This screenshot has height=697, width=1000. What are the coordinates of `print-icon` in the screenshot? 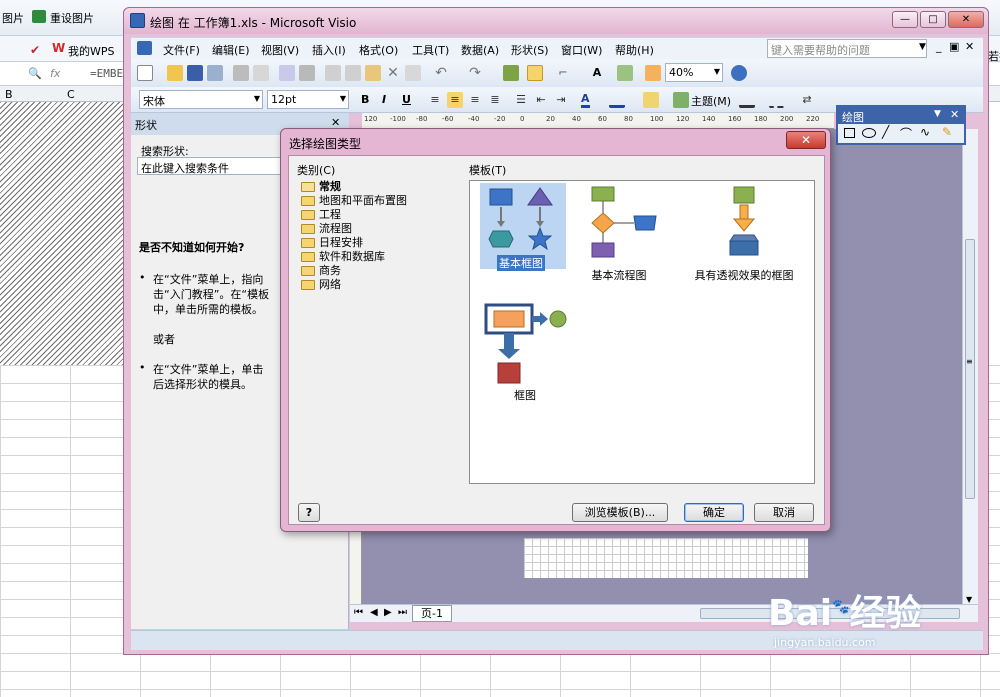 It's located at (241, 73).